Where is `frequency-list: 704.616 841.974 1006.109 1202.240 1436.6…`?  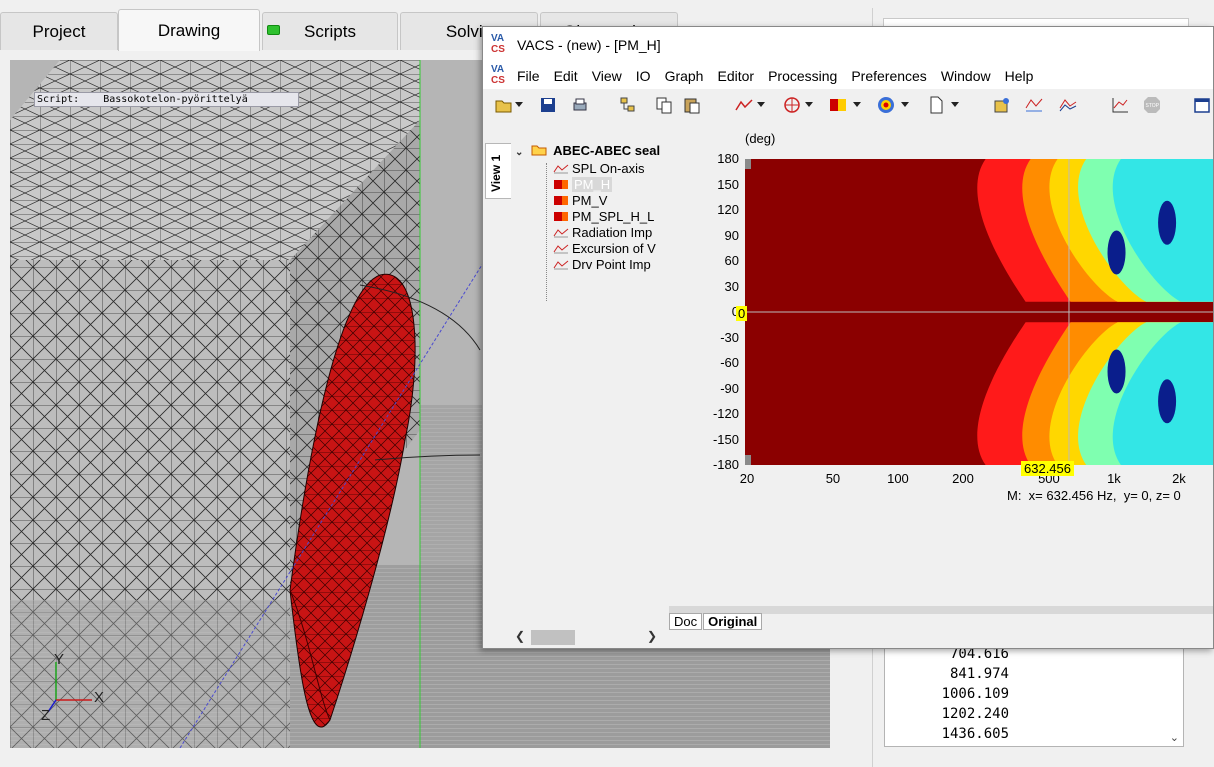 frequency-list: 704.616 841.974 1006.109 1202.240 1436.6… is located at coordinates (1034, 695).